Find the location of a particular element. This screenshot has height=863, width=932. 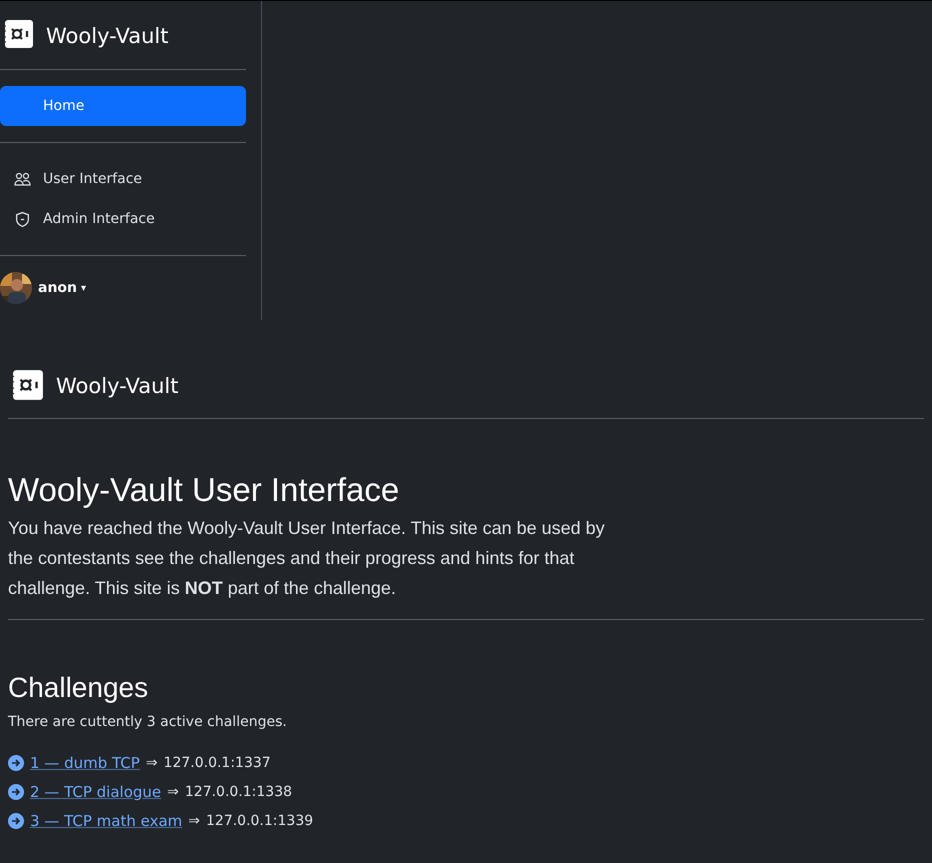

address-text: 127.0.0.1:1339 is located at coordinates (260, 820).